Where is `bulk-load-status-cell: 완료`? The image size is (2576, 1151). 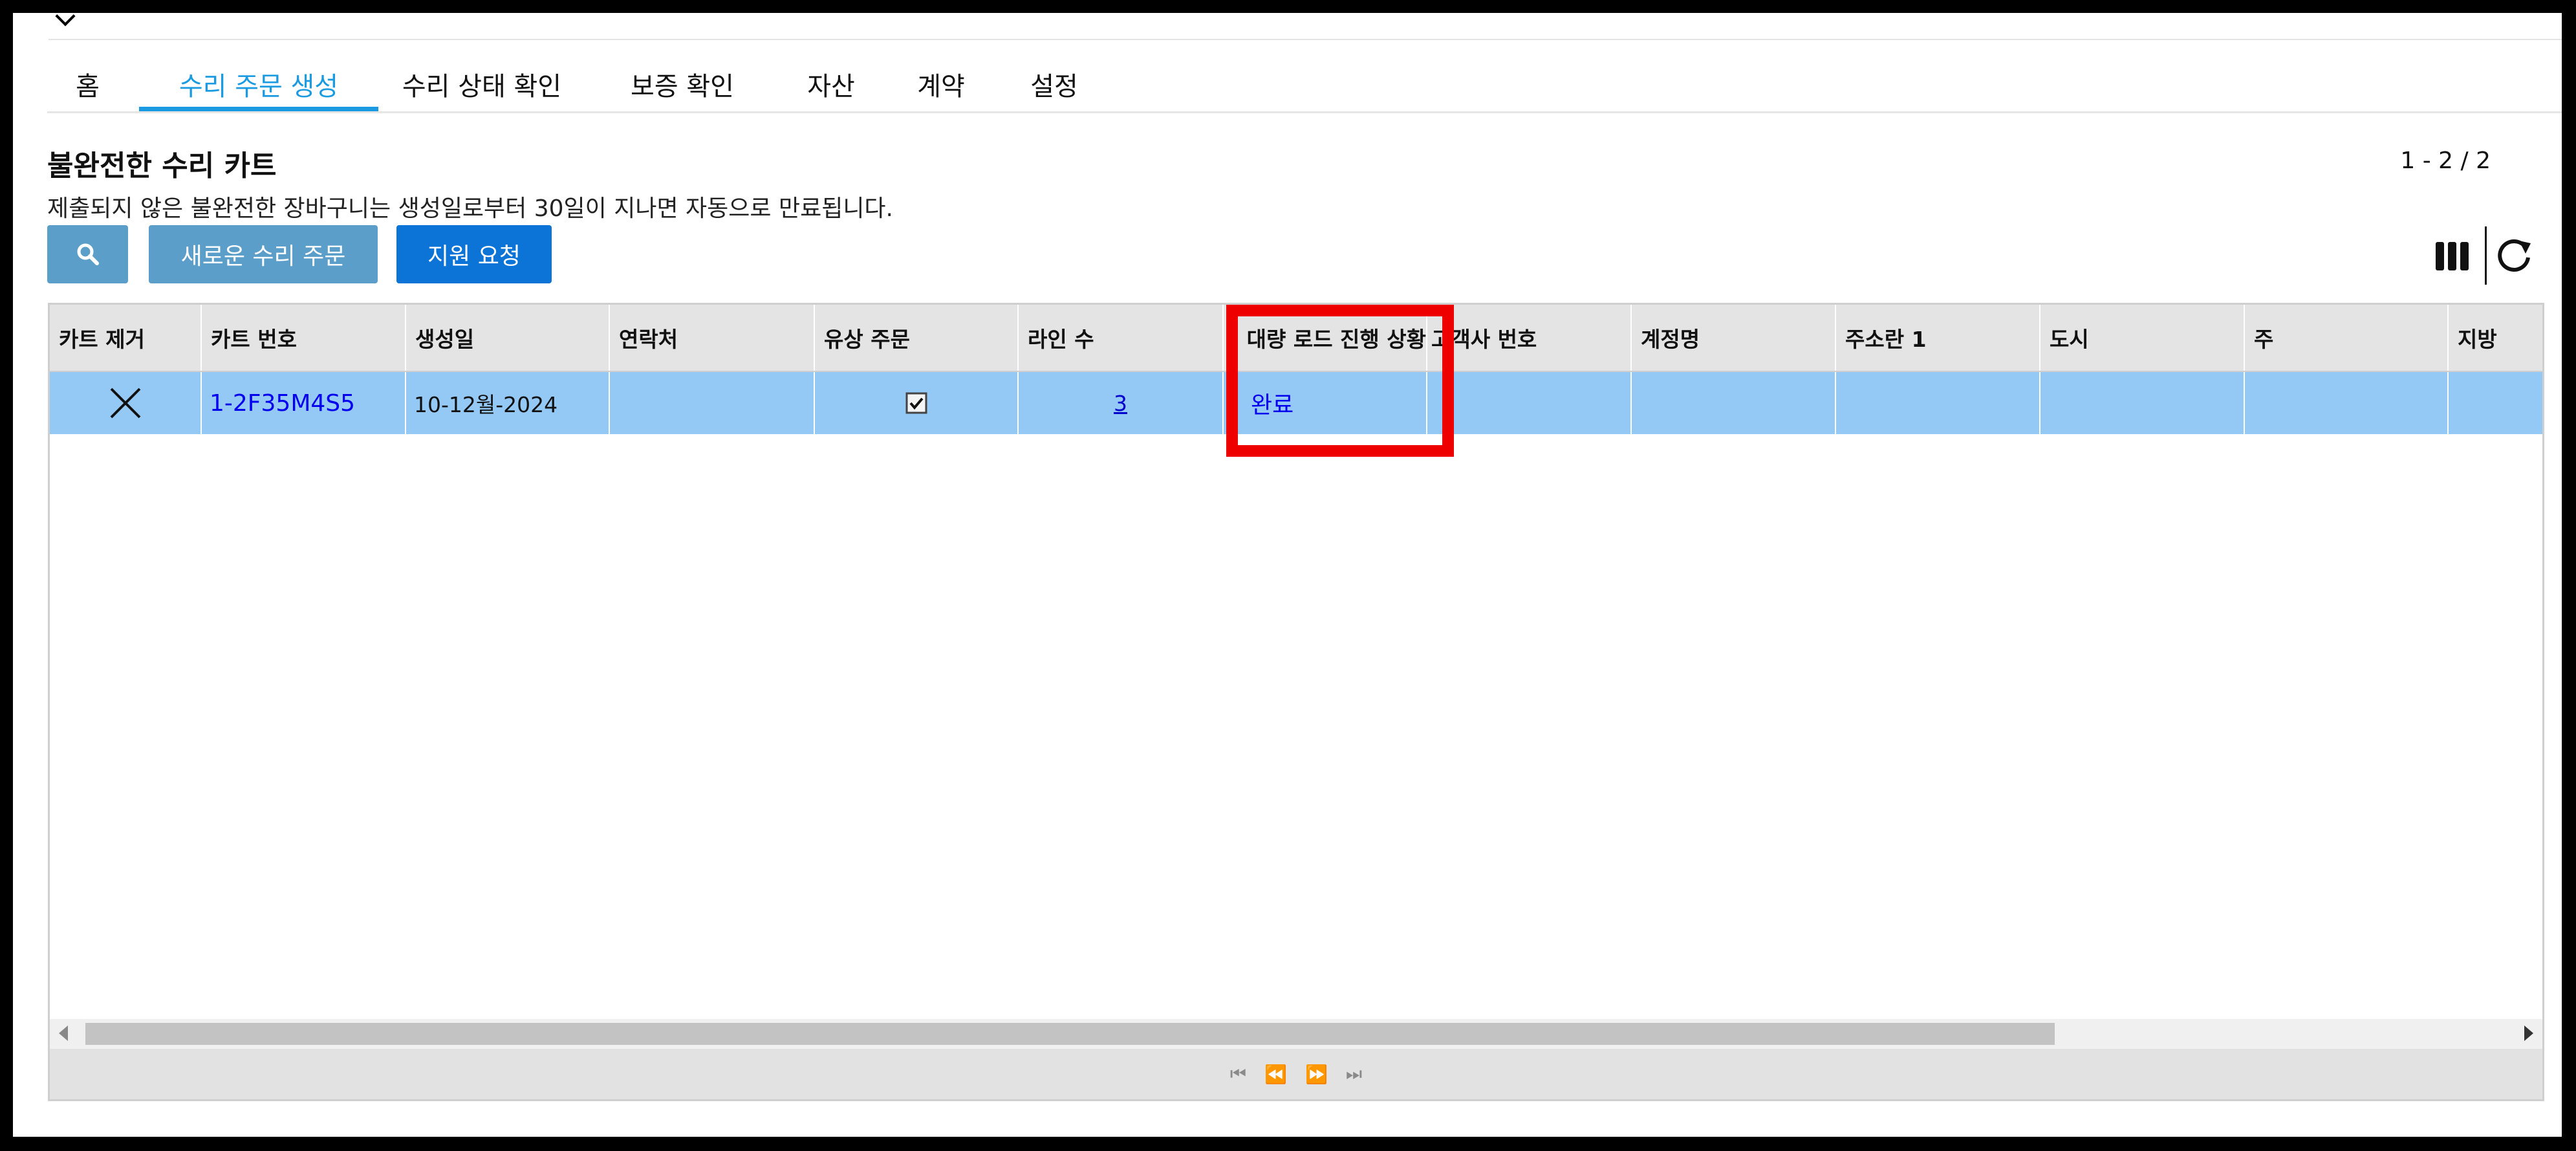 bulk-load-status-cell: 완료 is located at coordinates (1326, 403).